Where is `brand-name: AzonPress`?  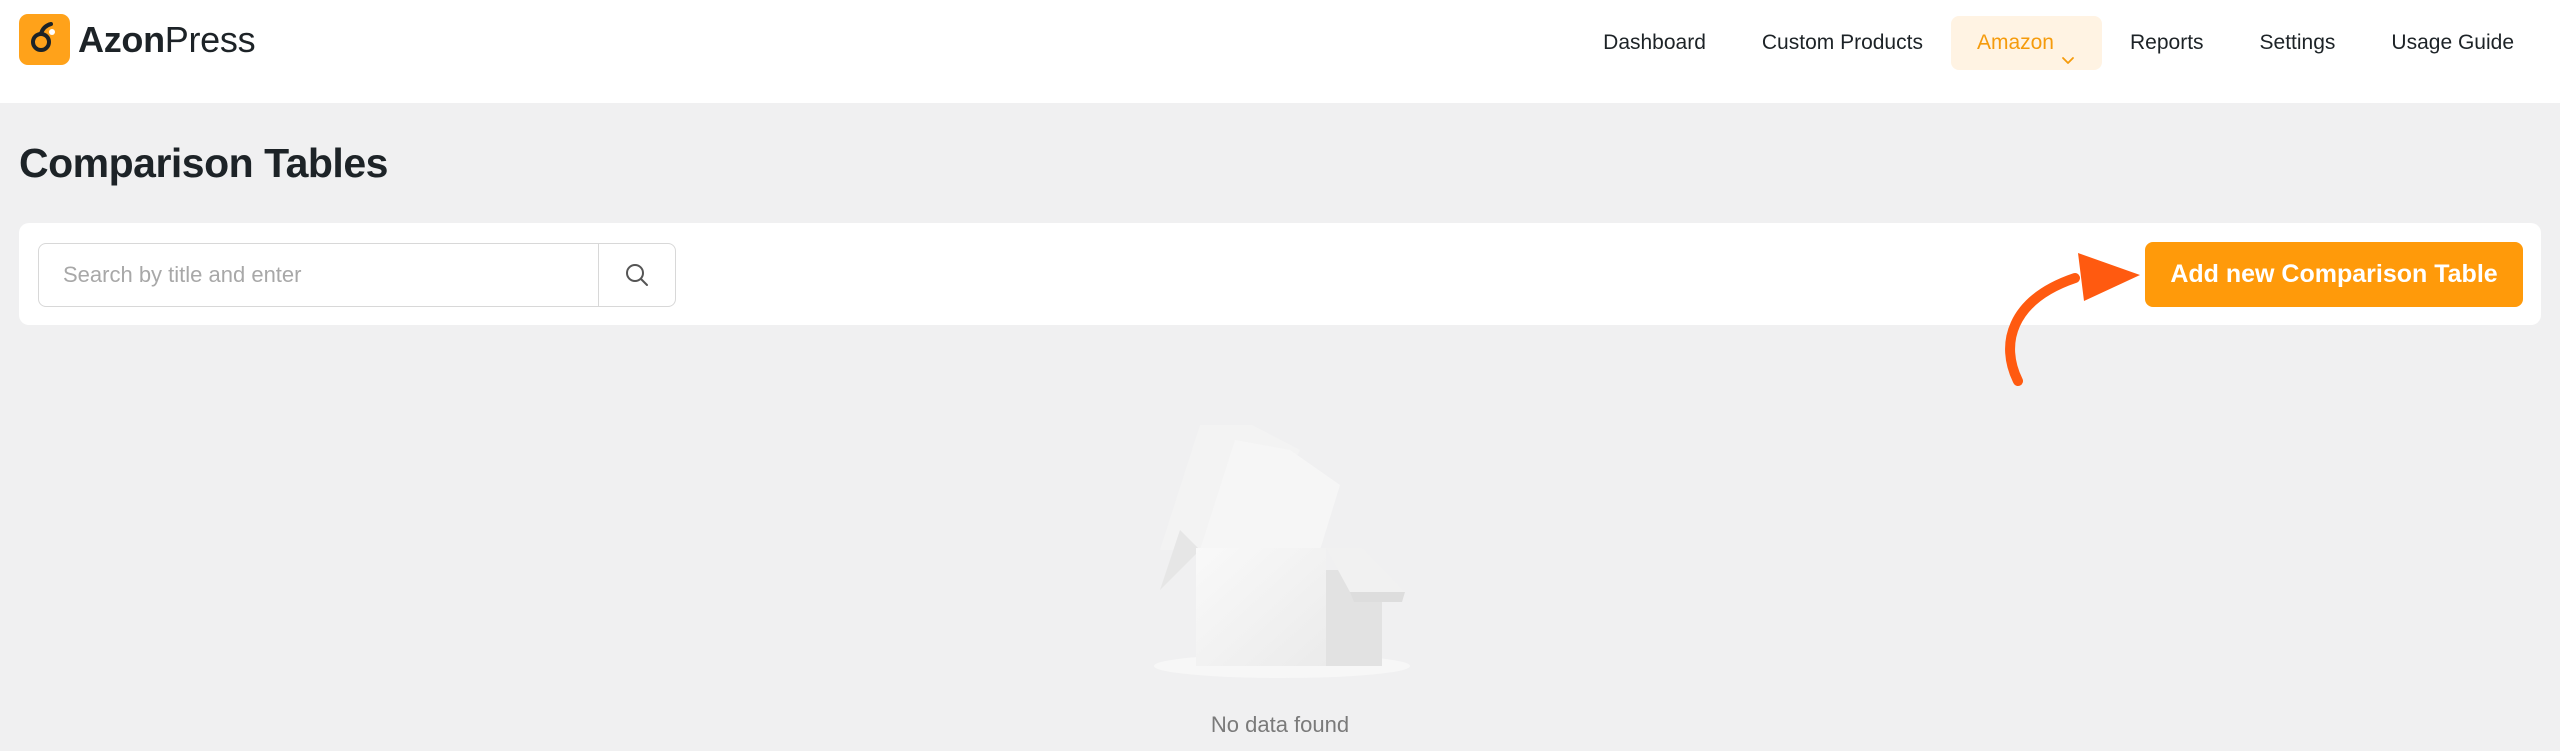
brand-name: AzonPress is located at coordinates (167, 39).